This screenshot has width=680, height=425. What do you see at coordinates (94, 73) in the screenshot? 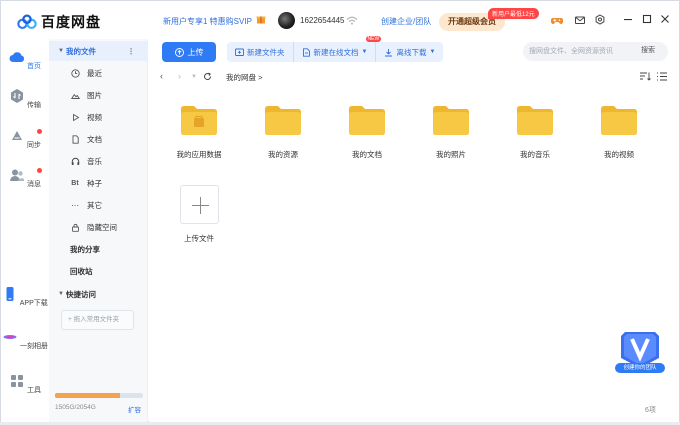
I see `sidebar-item-label: 最近` at bounding box center [94, 73].